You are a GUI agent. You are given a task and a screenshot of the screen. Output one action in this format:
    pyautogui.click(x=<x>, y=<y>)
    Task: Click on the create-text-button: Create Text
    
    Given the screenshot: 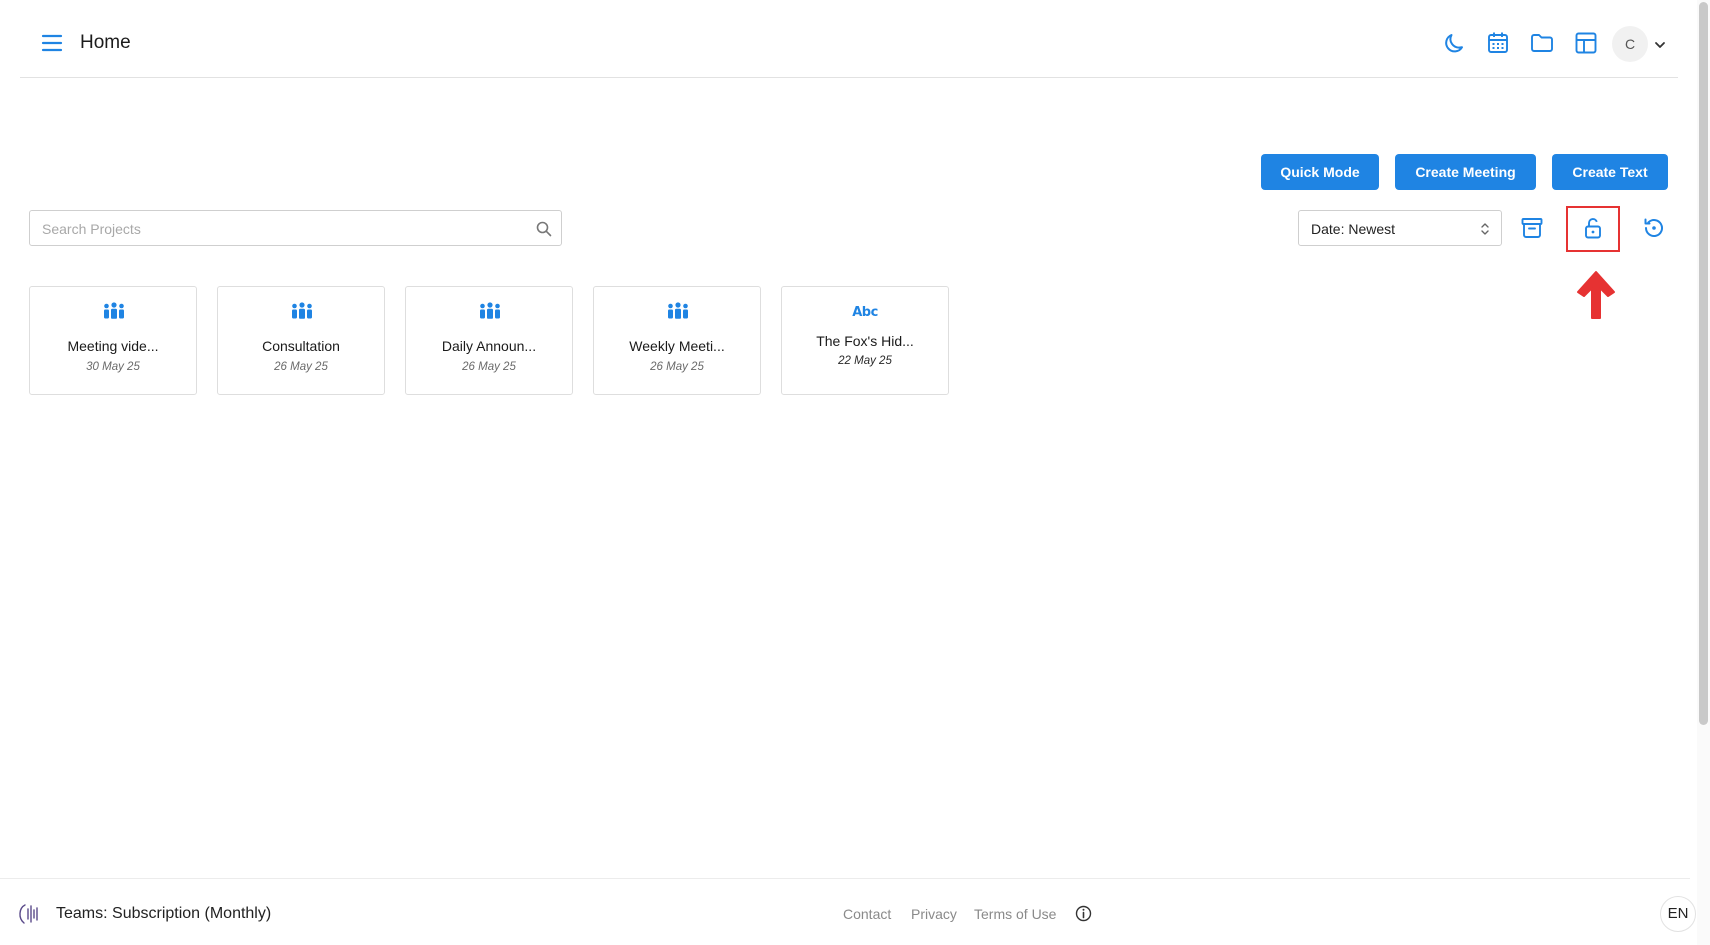 What is the action you would take?
    pyautogui.click(x=1610, y=172)
    